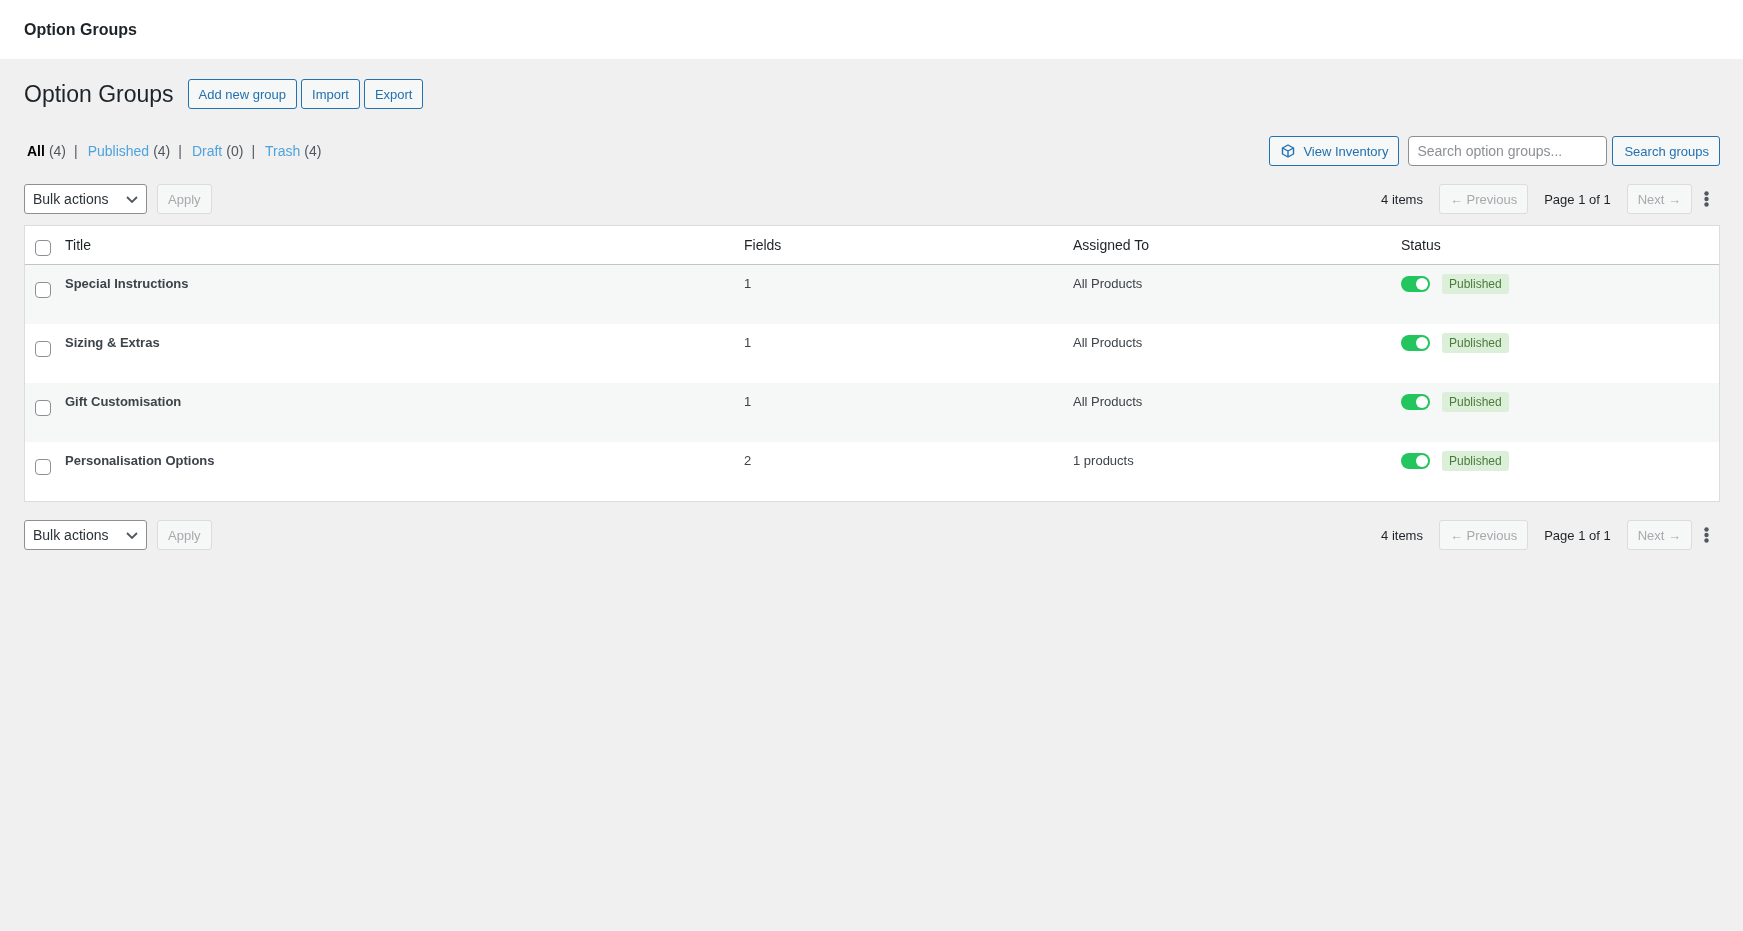 The width and height of the screenshot is (1743, 931). I want to click on column-heading: Fields, so click(763, 245).